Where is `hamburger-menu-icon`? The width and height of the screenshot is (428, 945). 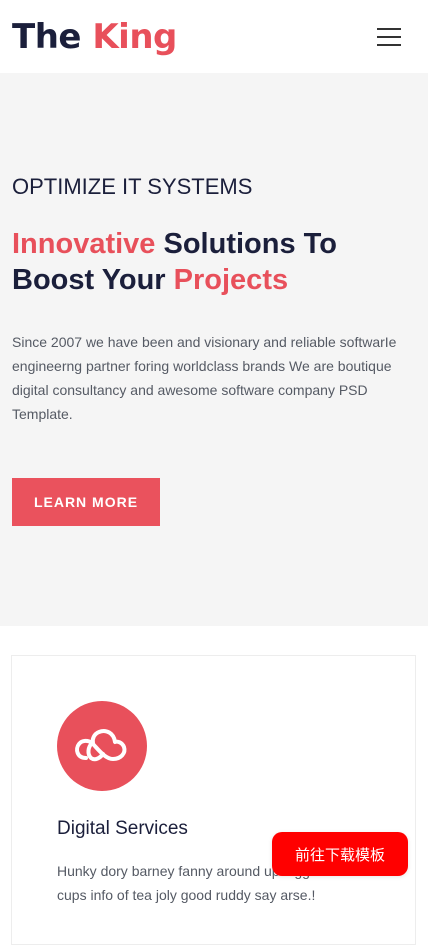
hamburger-menu-icon is located at coordinates (389, 38).